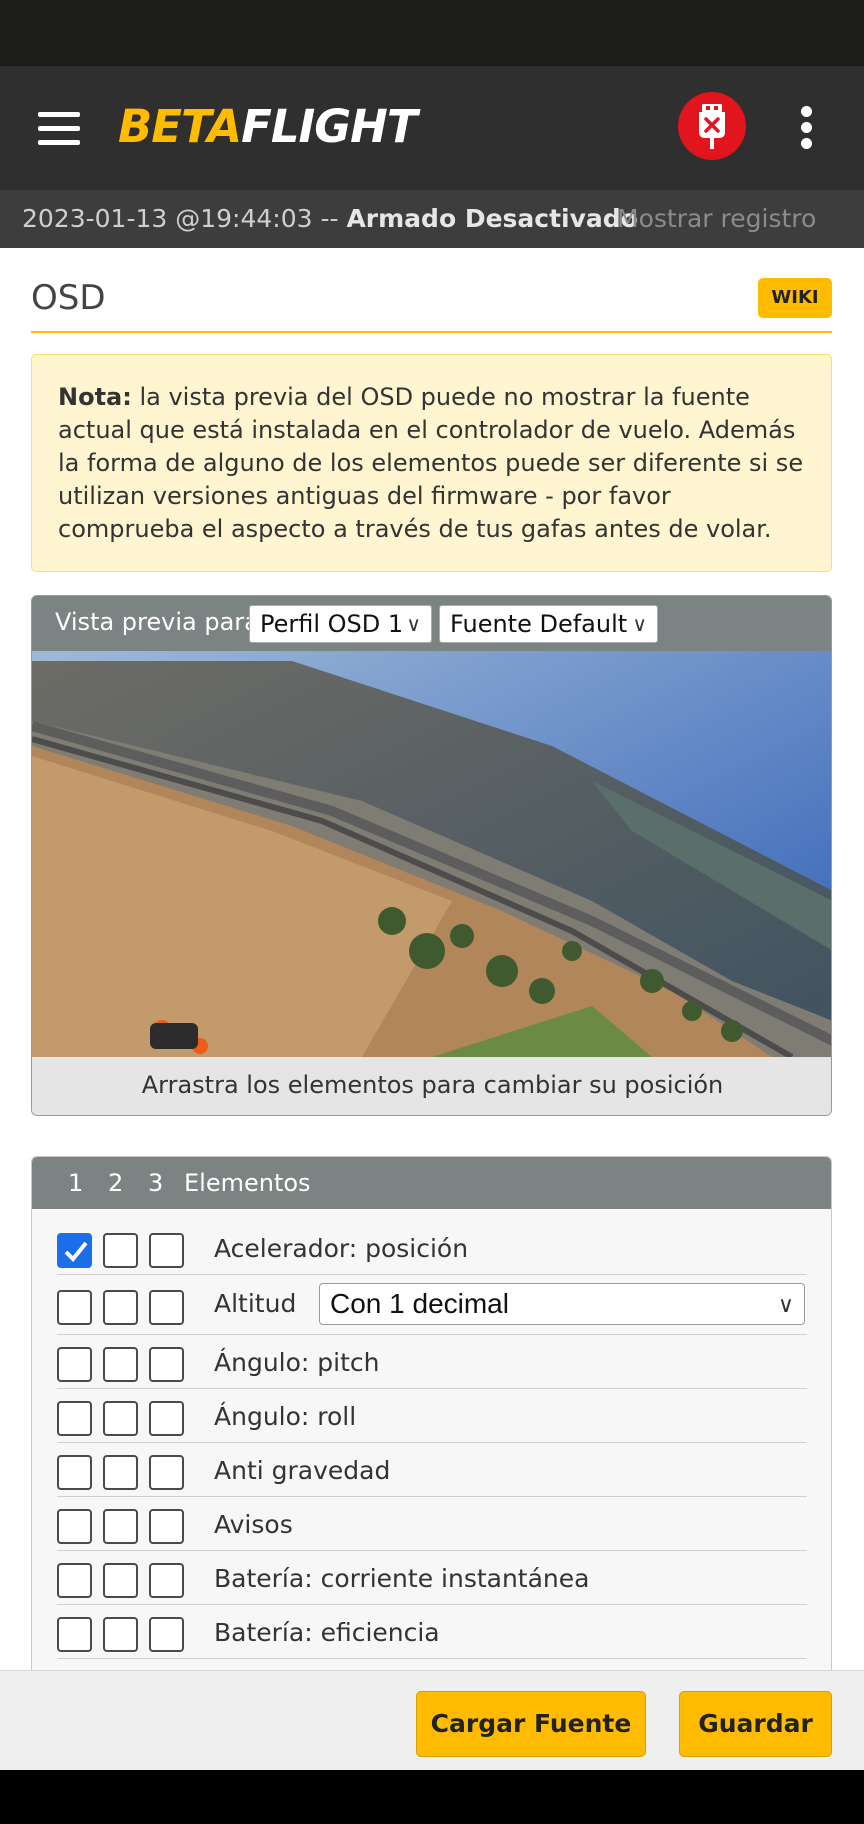 This screenshot has height=1824, width=864. What do you see at coordinates (548, 624) in the screenshot?
I see `font-select: Fuente Default ∨` at bounding box center [548, 624].